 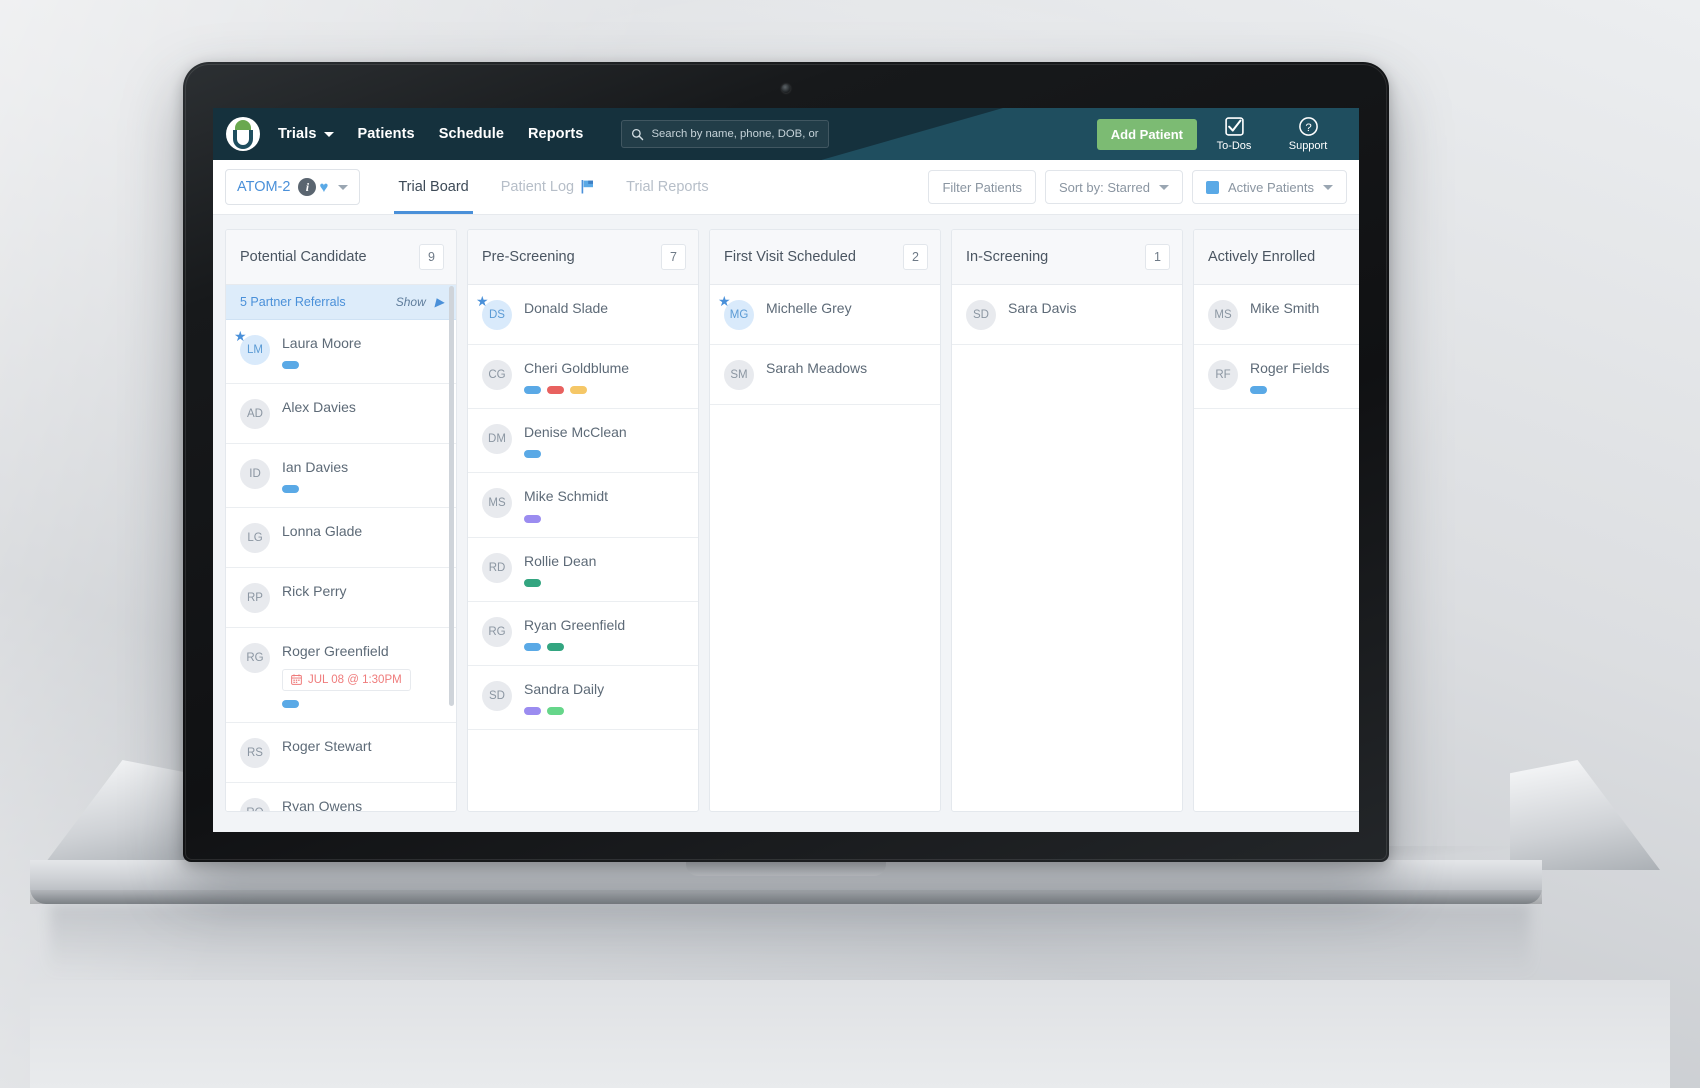 I want to click on avatar: RP, so click(x=255, y=598).